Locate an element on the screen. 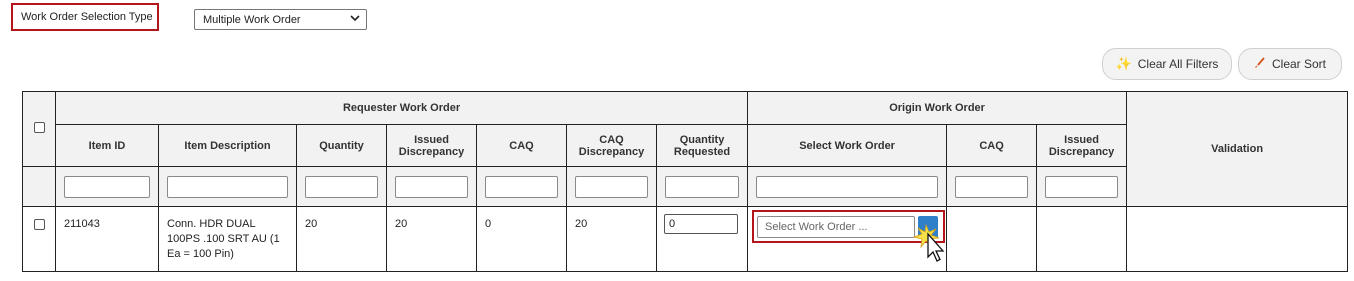 Image resolution: width=1354 pixels, height=281 pixels. origin-issued-discrepancy-filter-input is located at coordinates (1082, 186).